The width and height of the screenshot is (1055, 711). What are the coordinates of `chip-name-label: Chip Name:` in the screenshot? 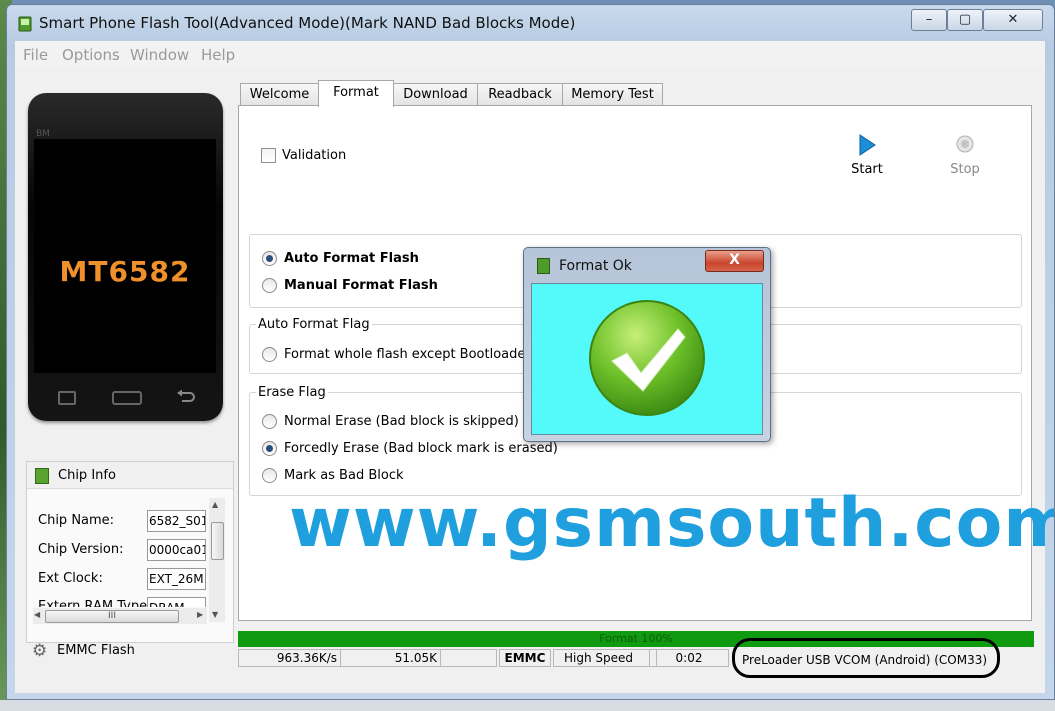 It's located at (76, 520).